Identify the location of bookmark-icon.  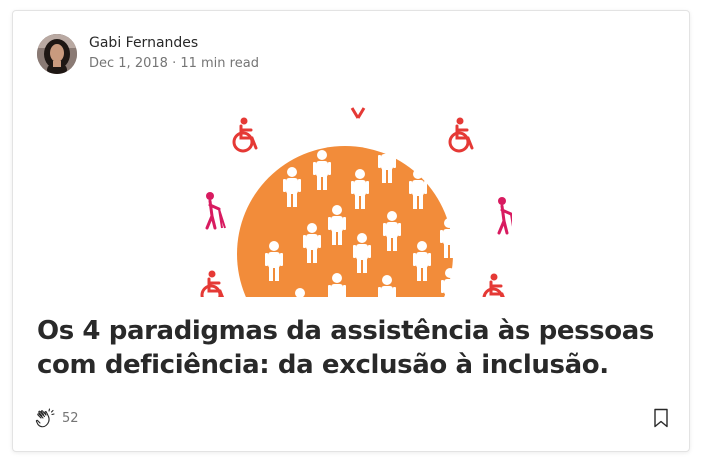
(661, 418).